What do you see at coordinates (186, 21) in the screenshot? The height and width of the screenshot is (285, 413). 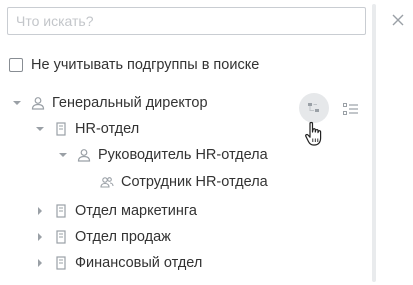 I see `search-input` at bounding box center [186, 21].